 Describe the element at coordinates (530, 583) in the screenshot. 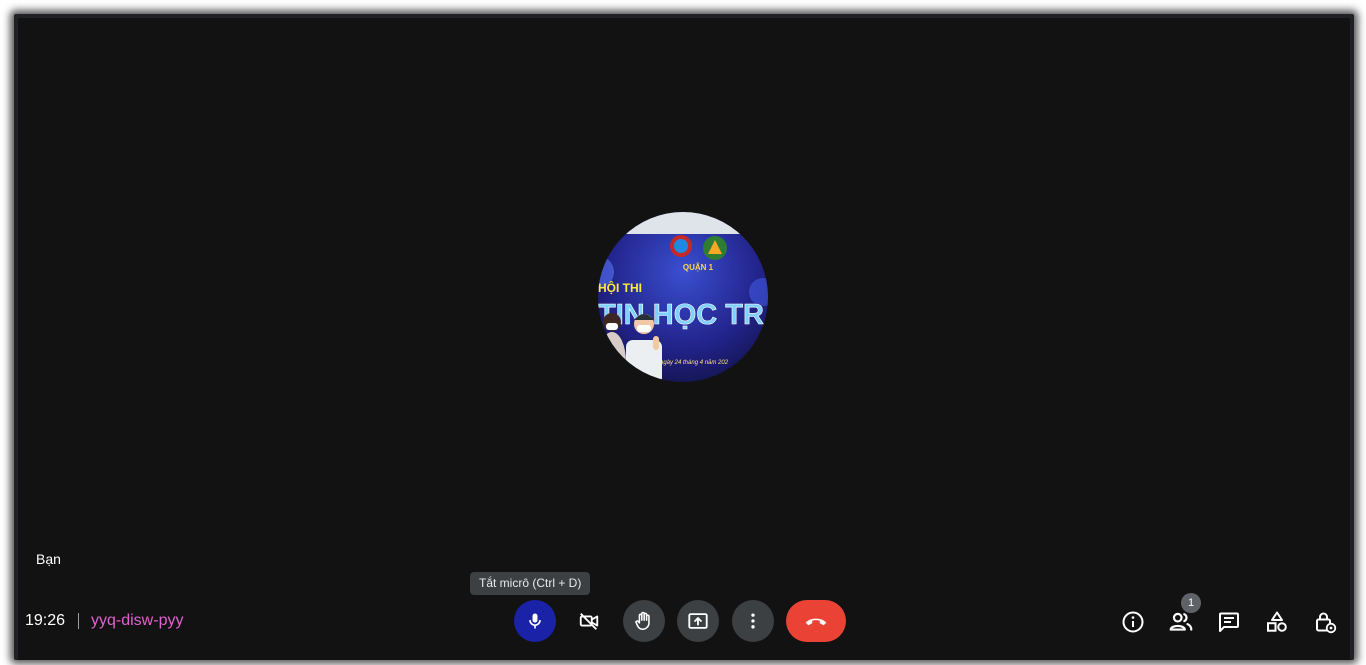

I see `mic-tooltip: Tắt micrô (Ctrl + D)` at that location.